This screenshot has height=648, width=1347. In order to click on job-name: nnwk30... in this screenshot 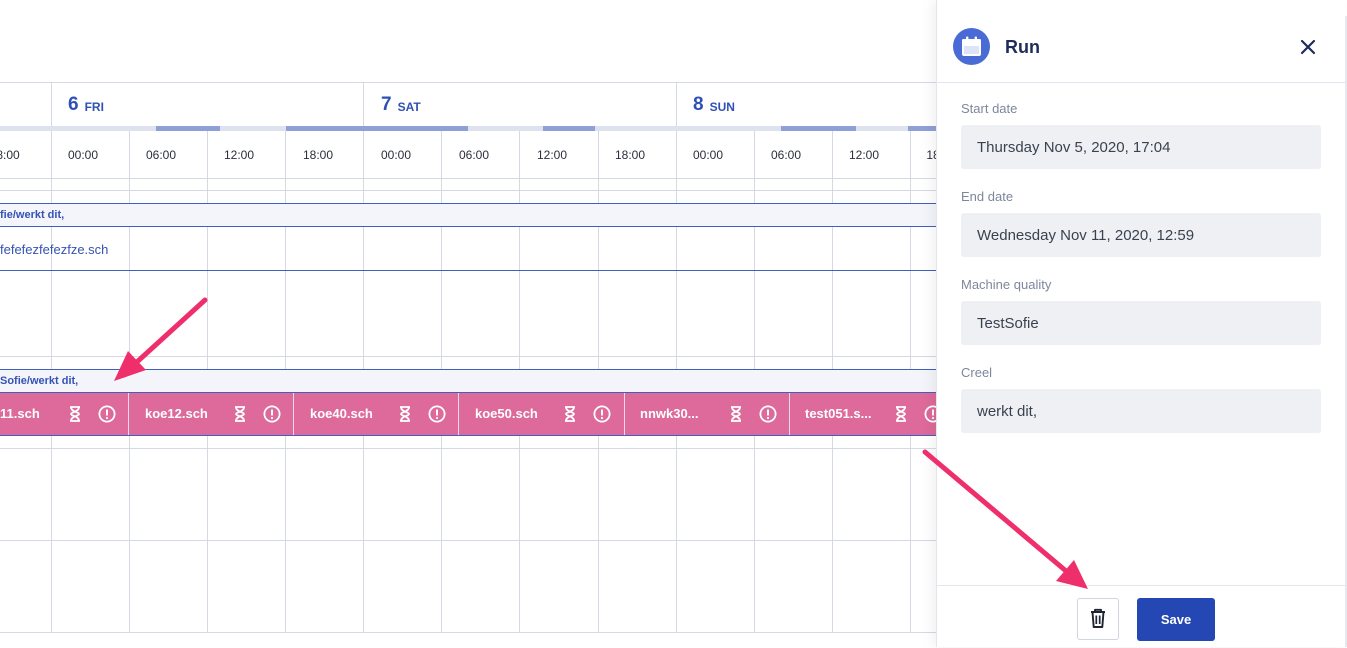, I will do `click(669, 413)`.